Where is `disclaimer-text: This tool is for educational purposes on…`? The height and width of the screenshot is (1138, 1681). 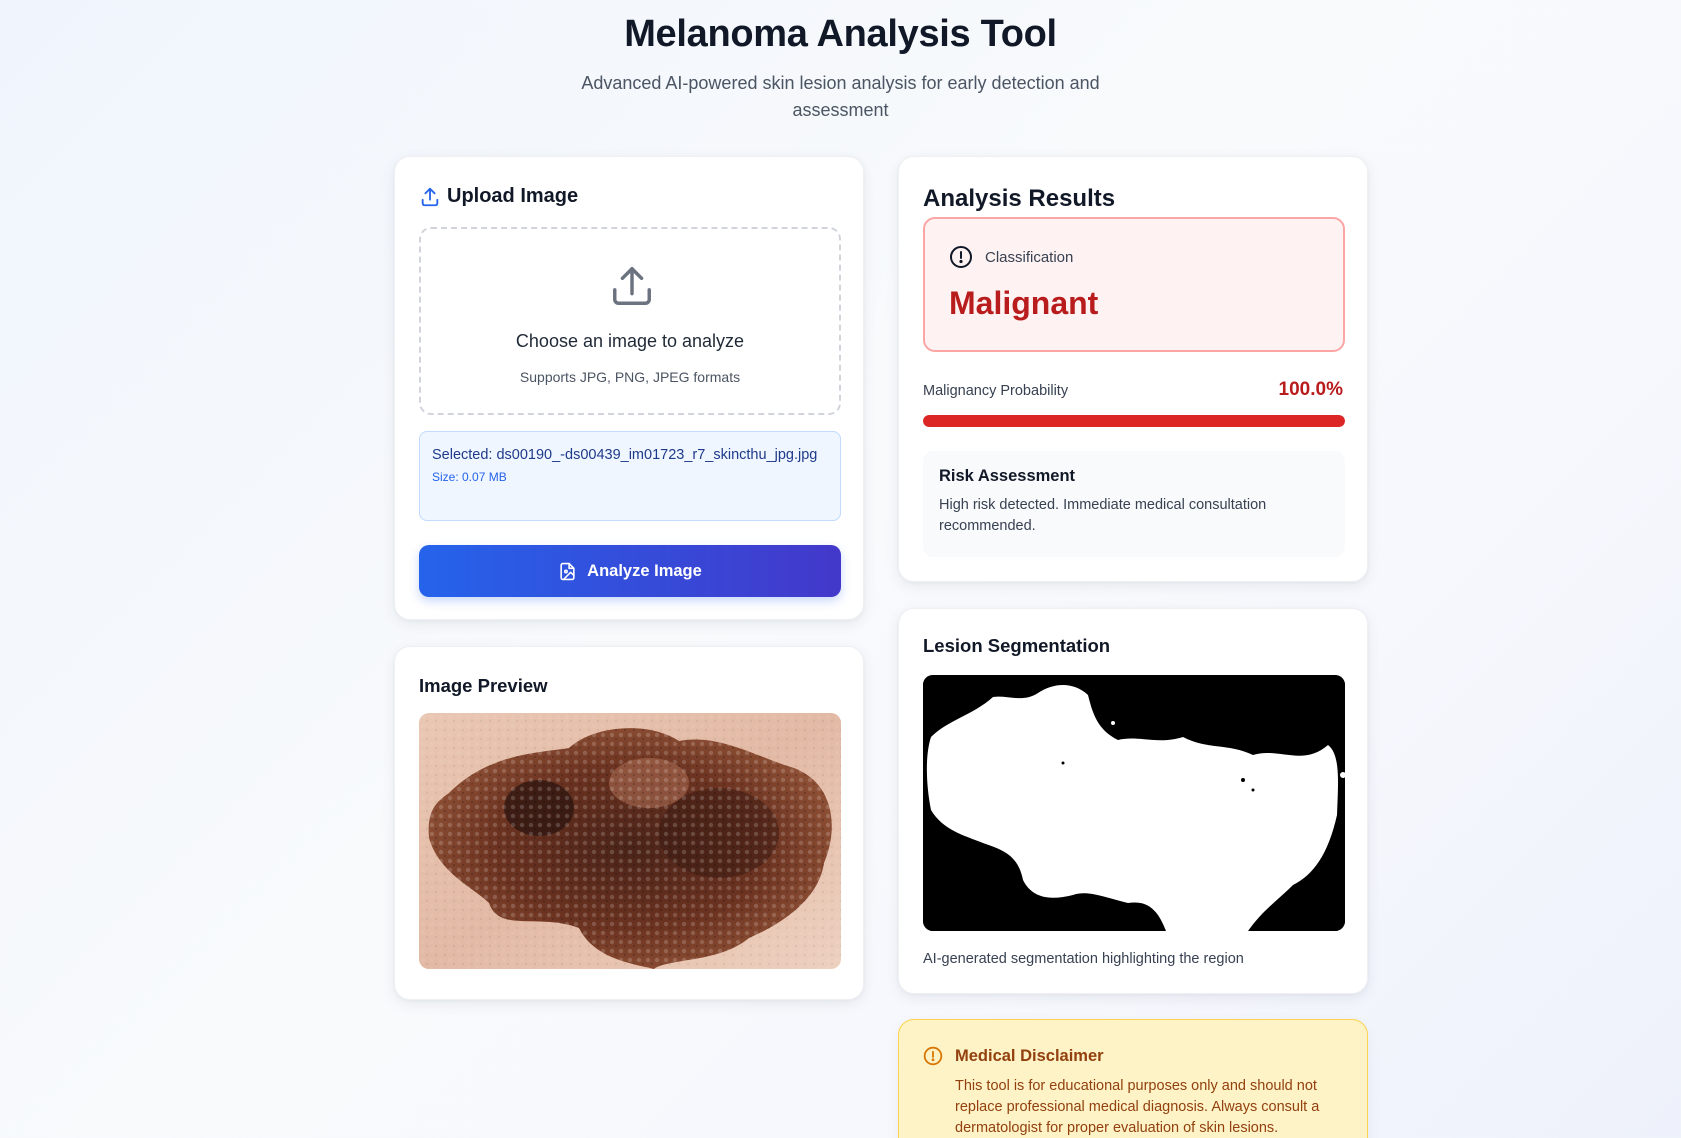
disclaimer-text: This tool is for educational purposes on… is located at coordinates (1137, 1107).